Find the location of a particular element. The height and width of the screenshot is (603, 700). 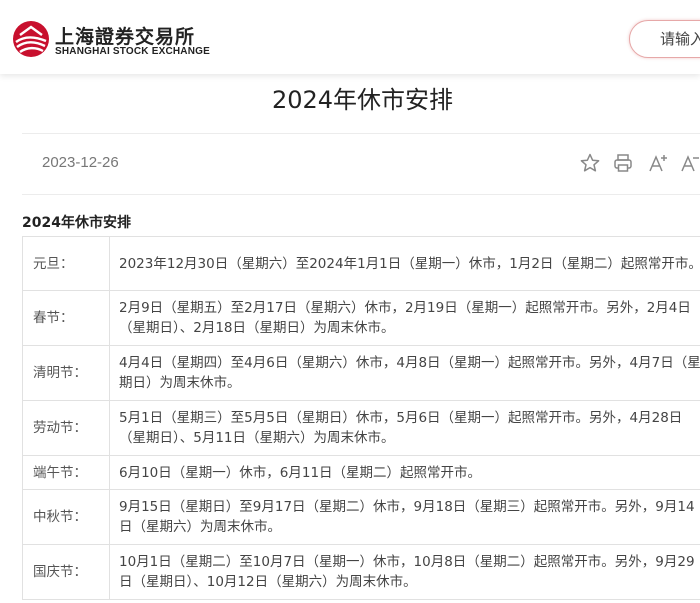

holiday-name: 劳动节： is located at coordinates (66, 428).